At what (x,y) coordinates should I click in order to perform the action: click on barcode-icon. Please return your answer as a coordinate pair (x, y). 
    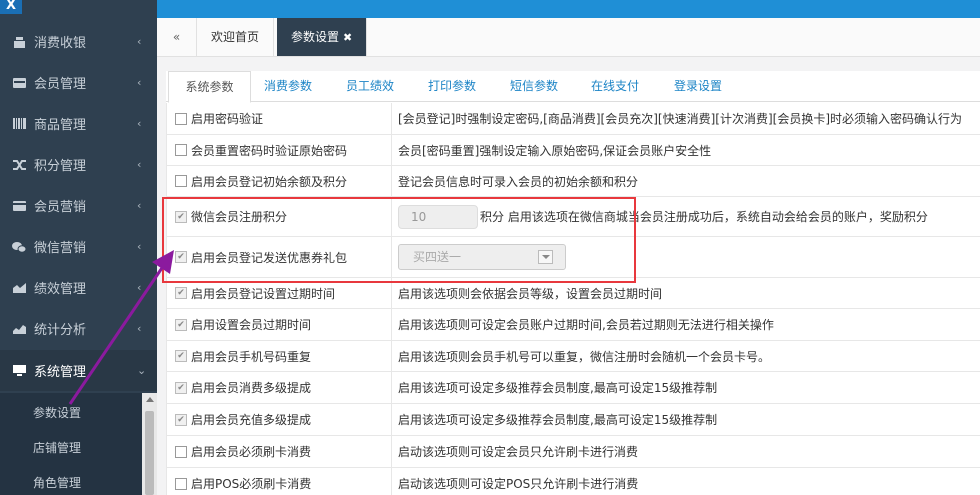
    Looking at the image, I should click on (19, 124).